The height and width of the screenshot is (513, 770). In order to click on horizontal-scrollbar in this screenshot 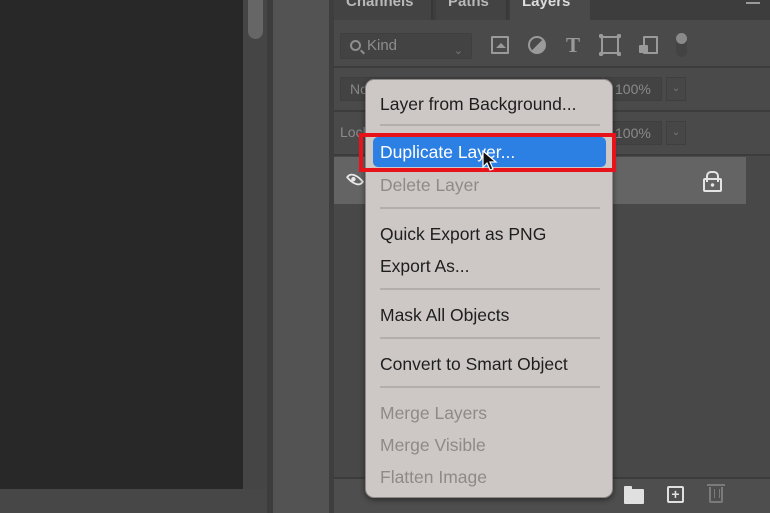, I will do `click(133, 501)`.